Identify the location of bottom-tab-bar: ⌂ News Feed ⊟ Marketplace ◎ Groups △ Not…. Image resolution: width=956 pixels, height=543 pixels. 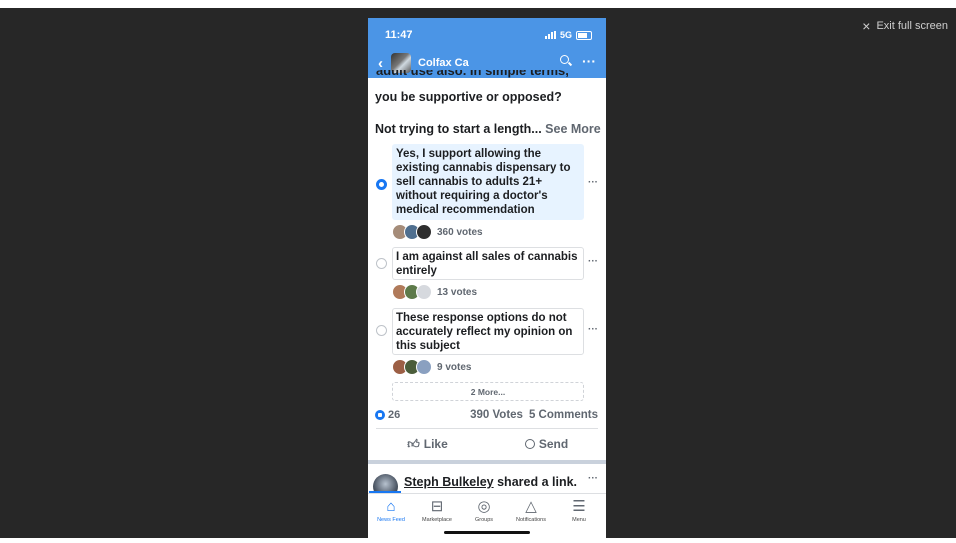
(487, 515).